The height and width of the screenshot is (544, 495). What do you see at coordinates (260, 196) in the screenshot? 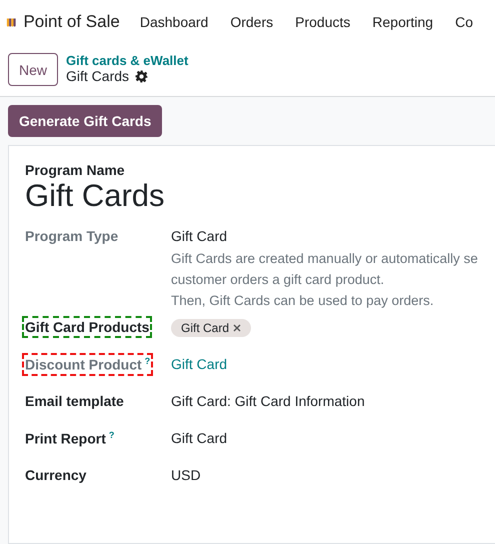
I see `program-name: Gift Cards` at bounding box center [260, 196].